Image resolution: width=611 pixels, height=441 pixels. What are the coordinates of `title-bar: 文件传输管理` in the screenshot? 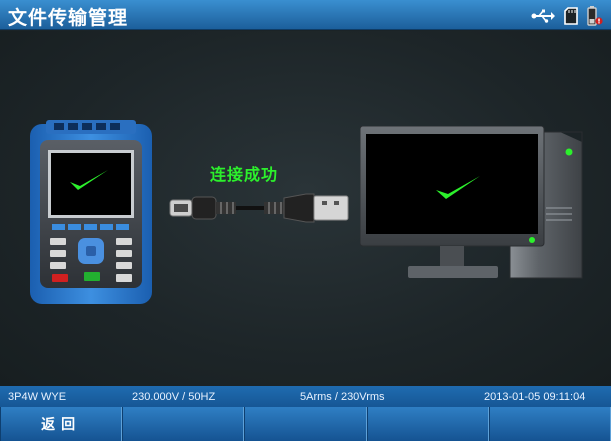 It's located at (305, 15).